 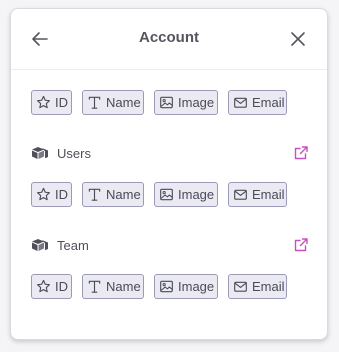 I want to click on section-label: Team, so click(x=73, y=245).